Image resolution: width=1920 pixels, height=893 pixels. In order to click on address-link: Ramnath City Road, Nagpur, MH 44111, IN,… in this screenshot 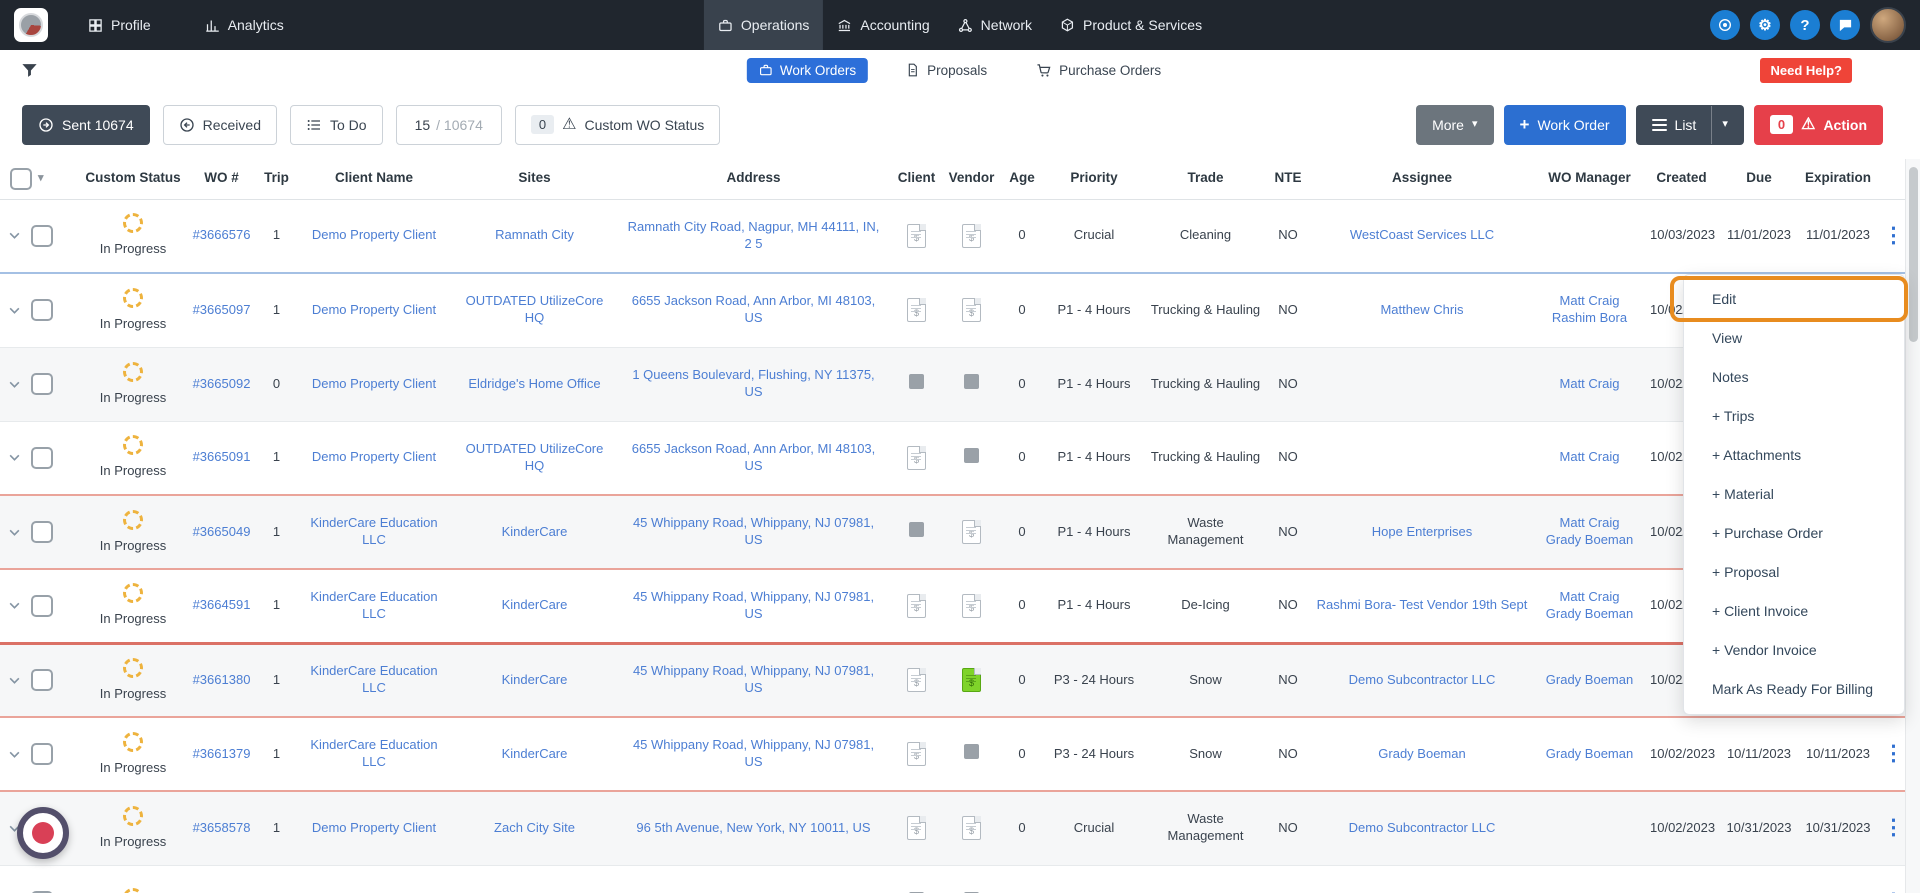, I will do `click(754, 235)`.